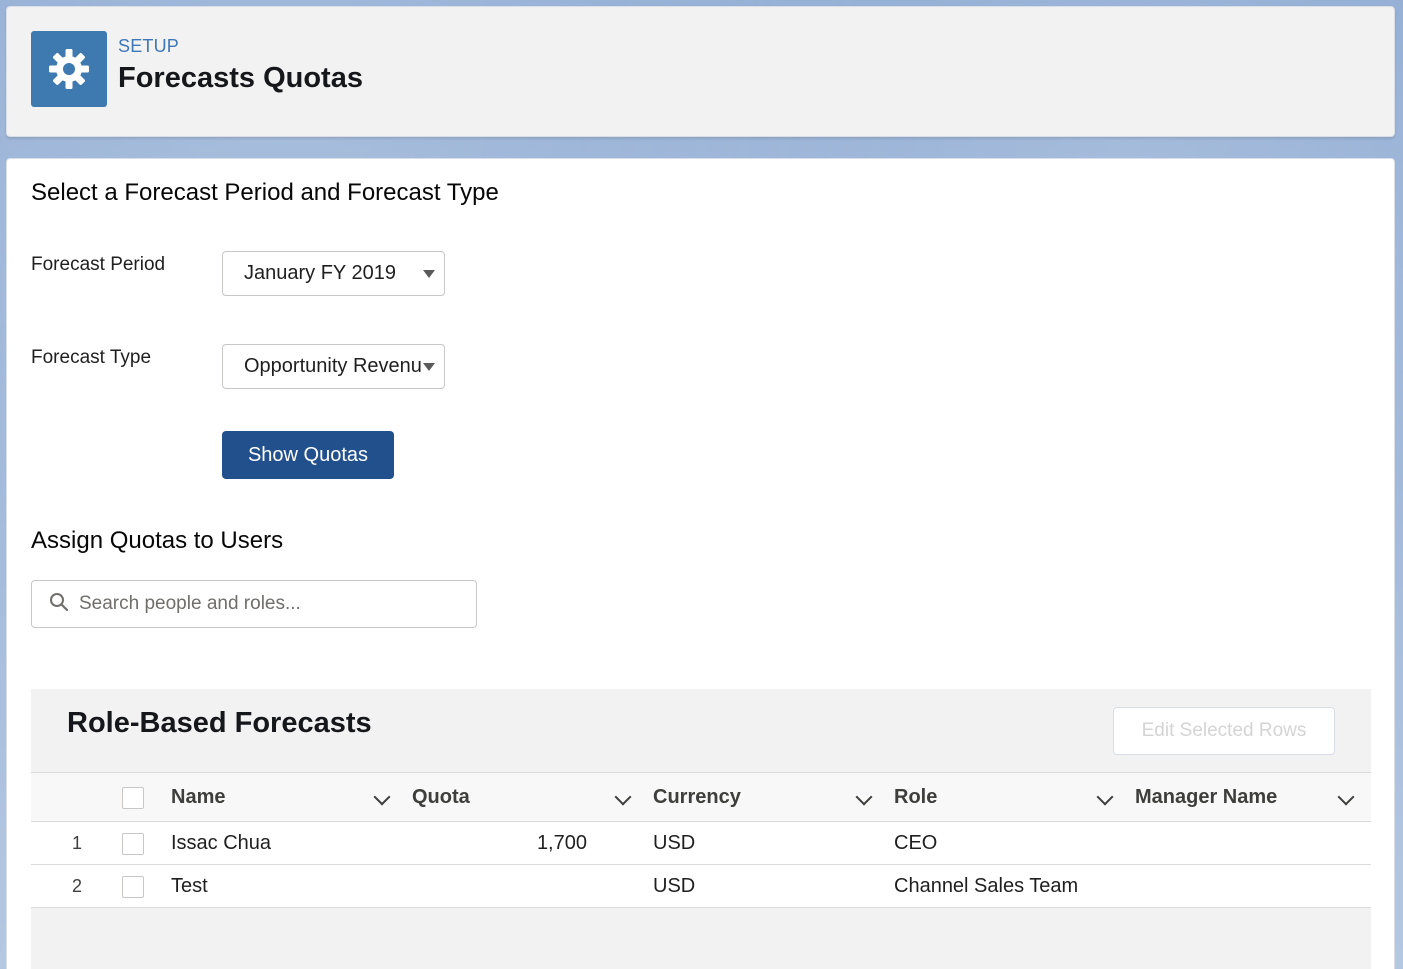 Image resolution: width=1403 pixels, height=969 pixels. I want to click on gear-icon, so click(69, 69).